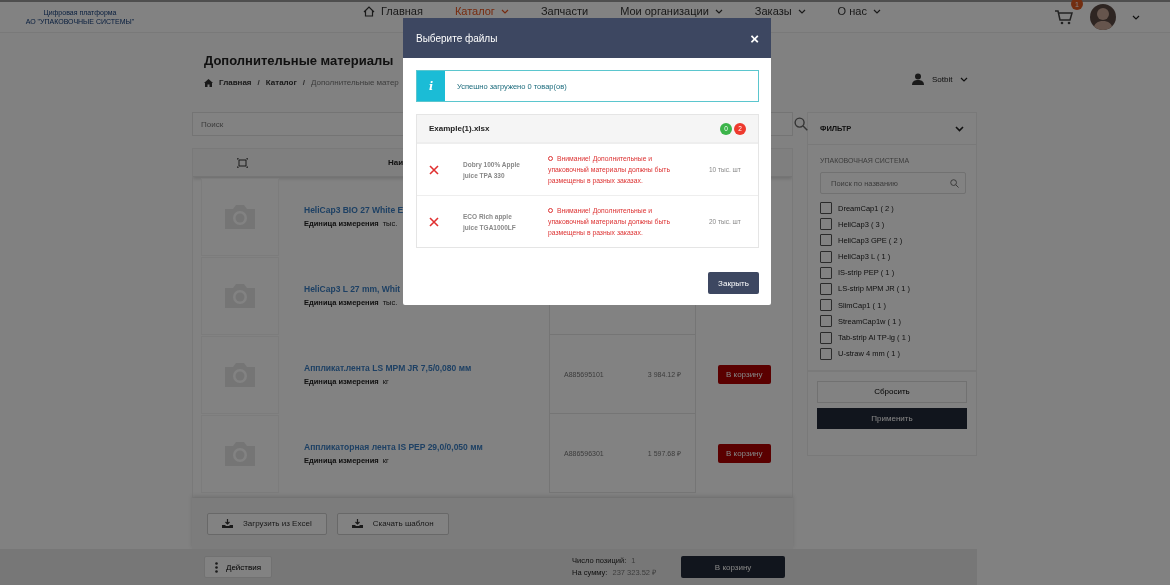  What do you see at coordinates (212, 124) in the screenshot?
I see `search-placeholder: Поиск` at bounding box center [212, 124].